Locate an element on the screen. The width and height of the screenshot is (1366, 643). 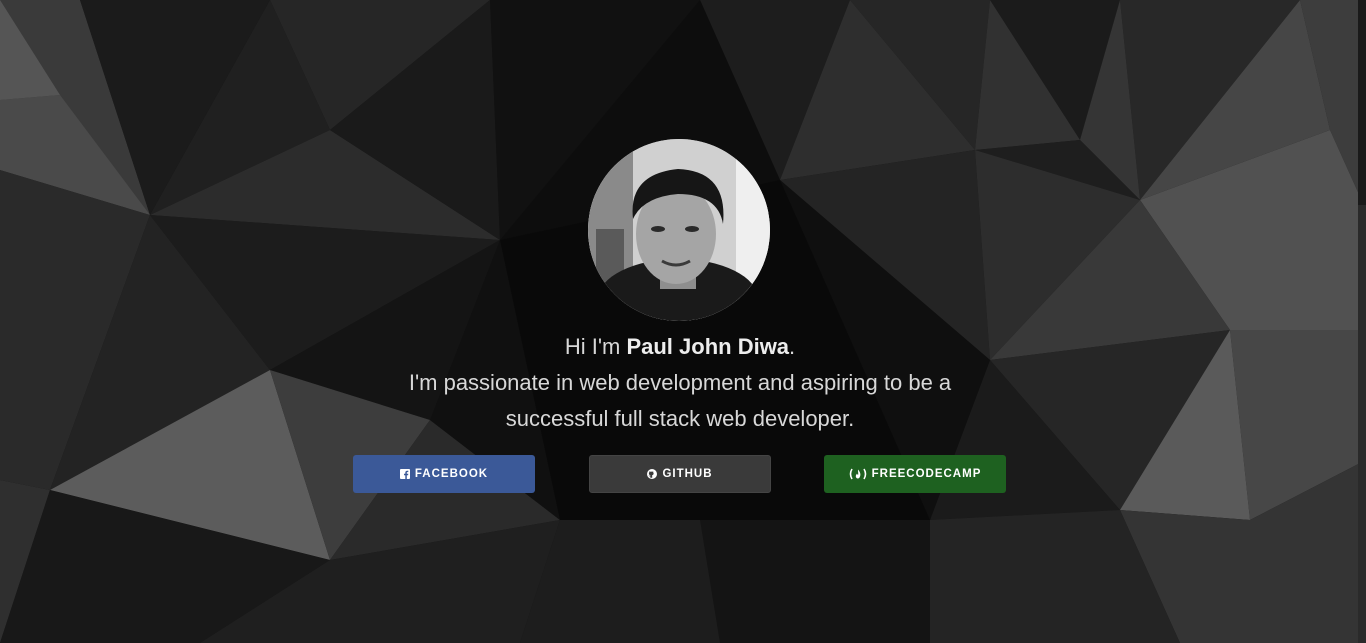
greeting-prefix: Hi I'm is located at coordinates (595, 346).